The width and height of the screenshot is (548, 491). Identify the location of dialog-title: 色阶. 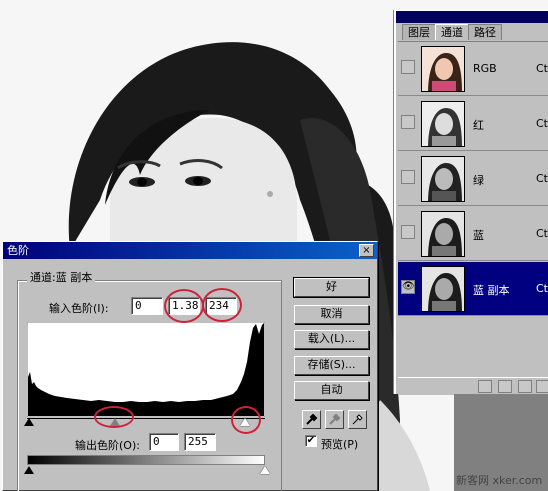
(18, 250).